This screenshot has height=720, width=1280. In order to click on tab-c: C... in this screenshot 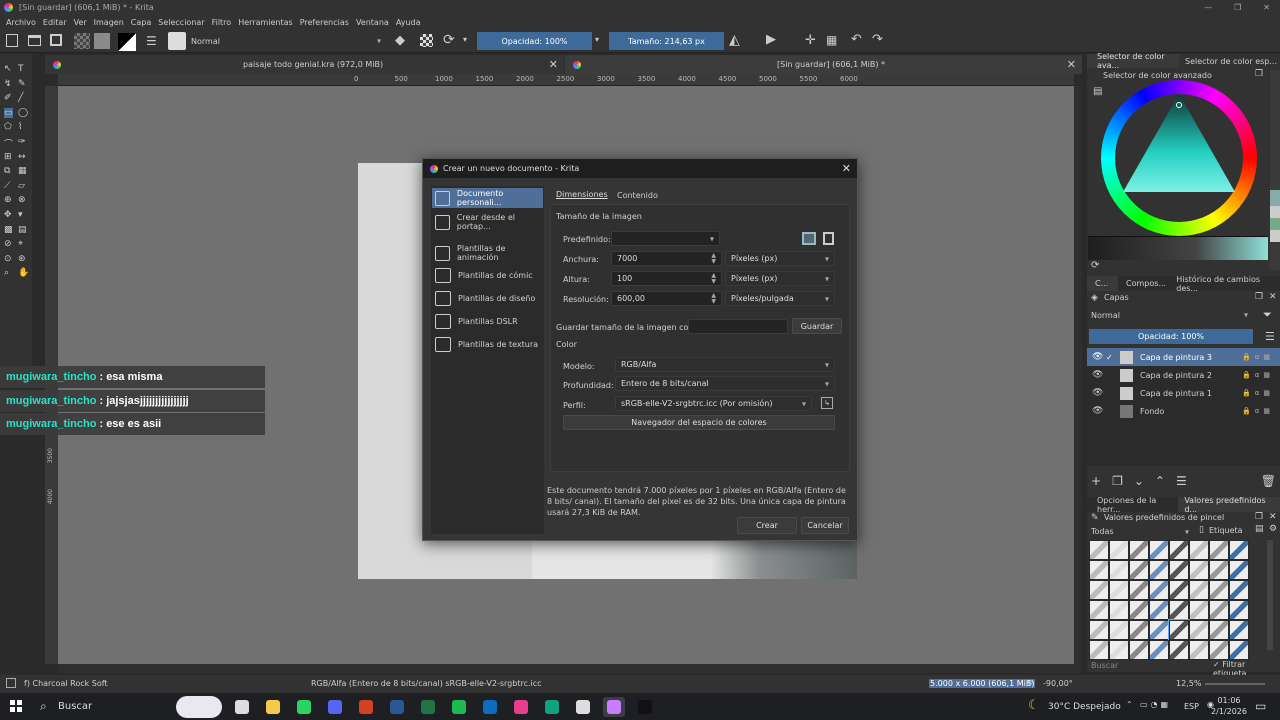, I will do `click(1103, 283)`.